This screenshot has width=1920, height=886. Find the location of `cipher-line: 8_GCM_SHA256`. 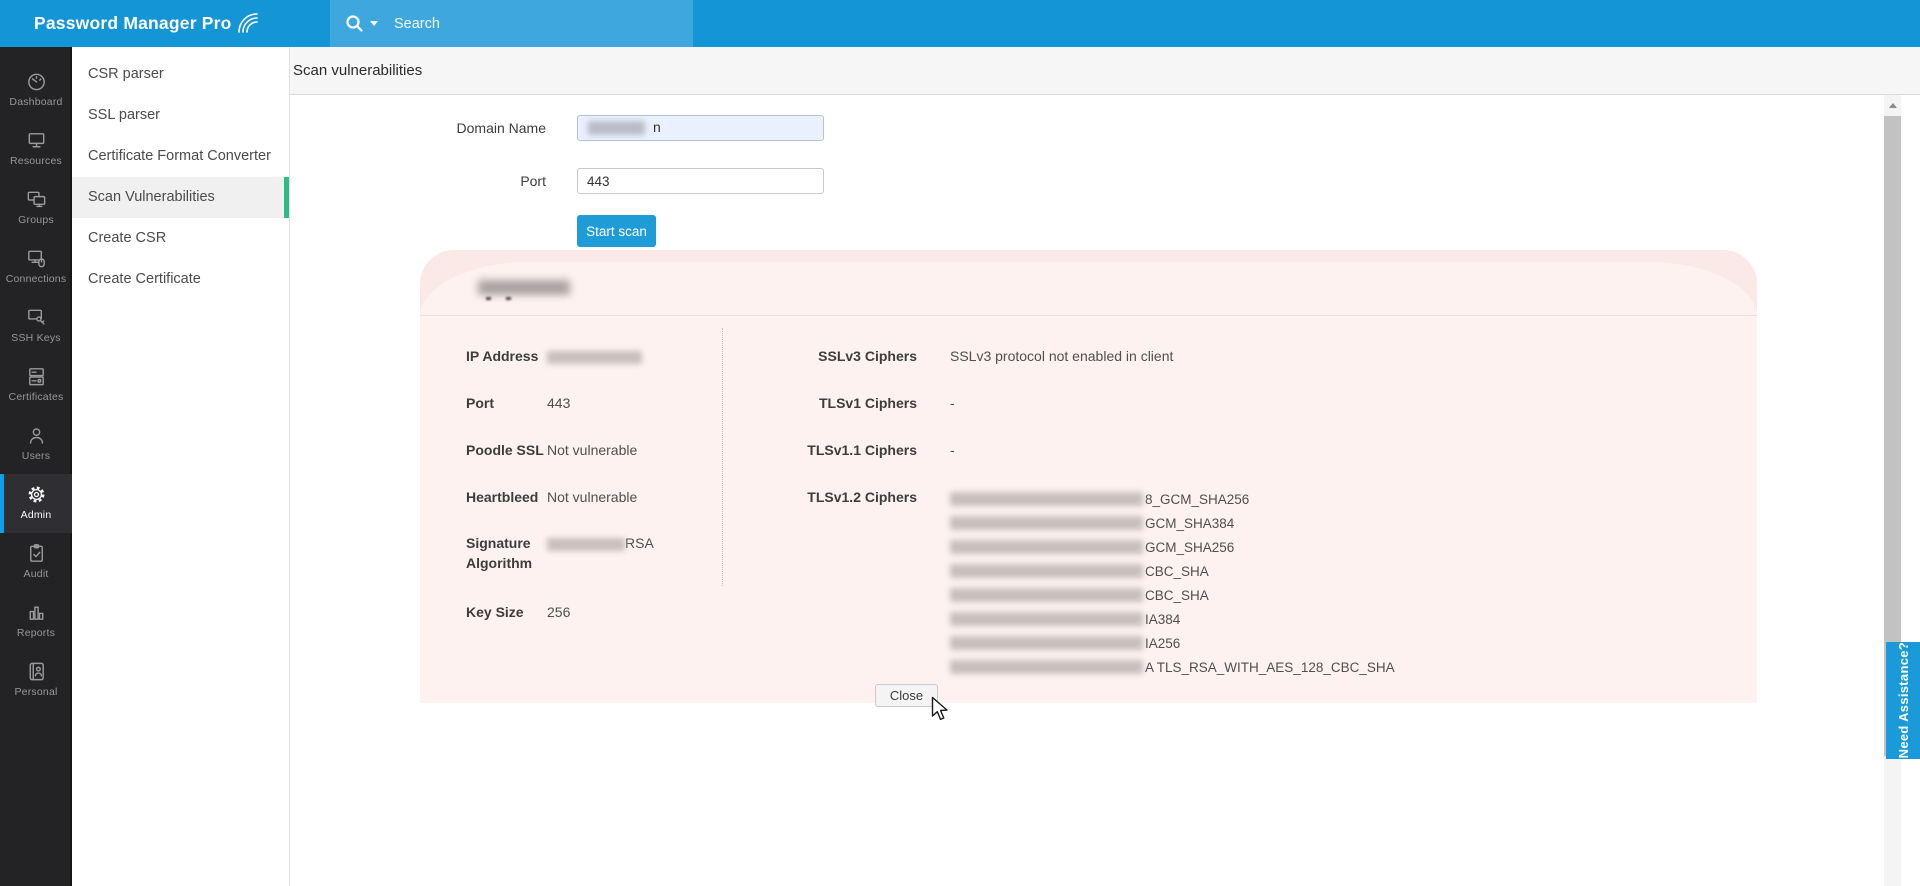

cipher-line: 8_GCM_SHA256 is located at coordinates (1172, 499).